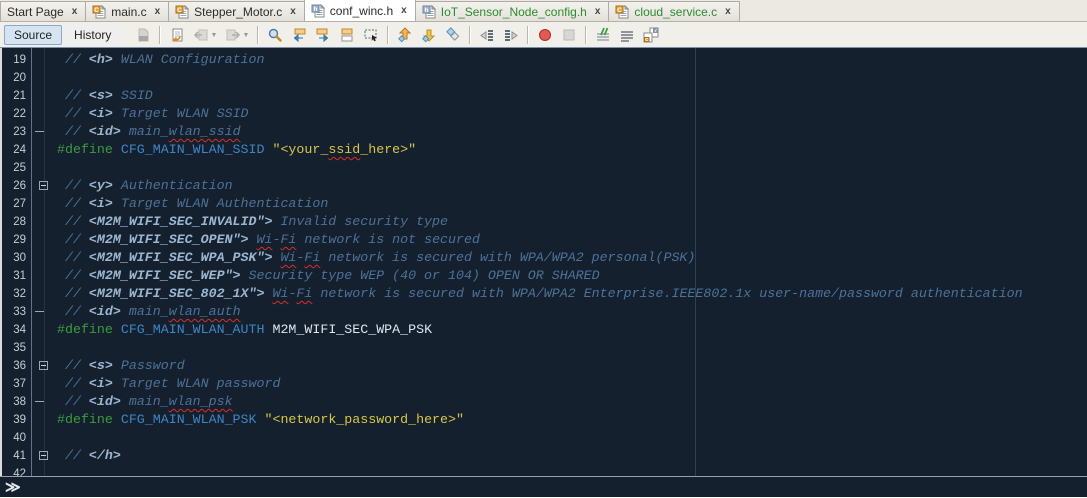 This screenshot has width=1087, height=498. What do you see at coordinates (275, 35) in the screenshot?
I see `find-selection-button` at bounding box center [275, 35].